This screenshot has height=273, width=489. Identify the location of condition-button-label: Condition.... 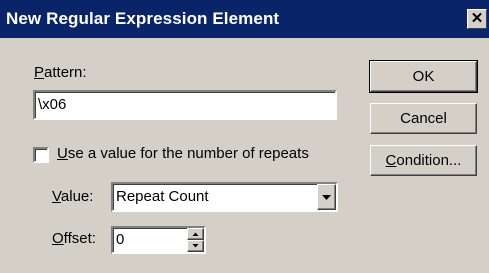
(424, 160).